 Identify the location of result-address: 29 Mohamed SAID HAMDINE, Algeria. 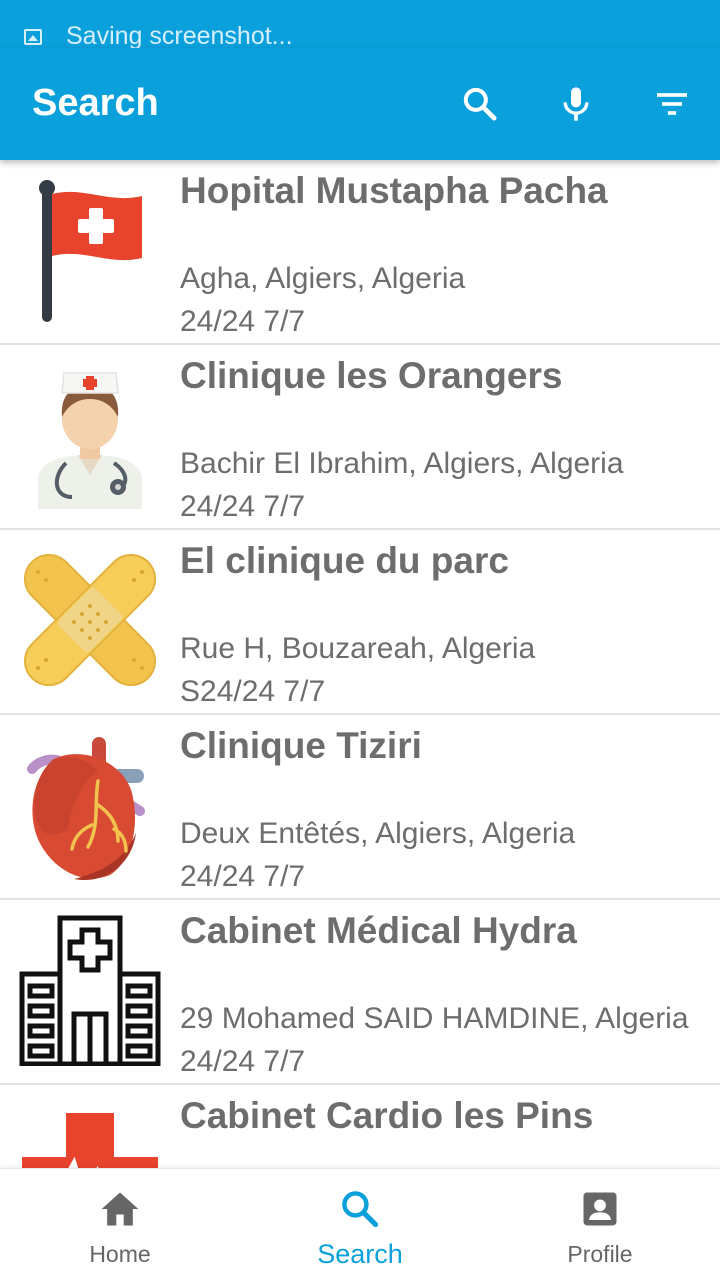
(434, 1018).